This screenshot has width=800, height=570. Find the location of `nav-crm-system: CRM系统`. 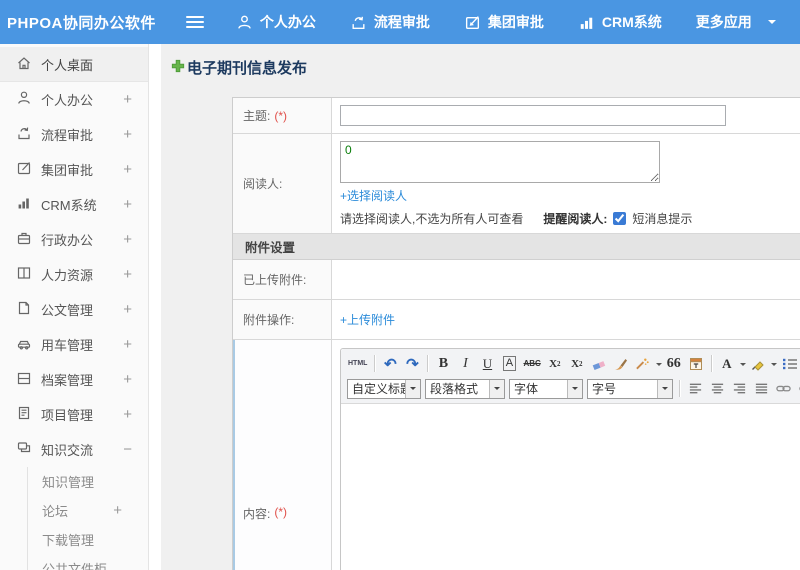

nav-crm-system: CRM系统 is located at coordinates (620, 22).